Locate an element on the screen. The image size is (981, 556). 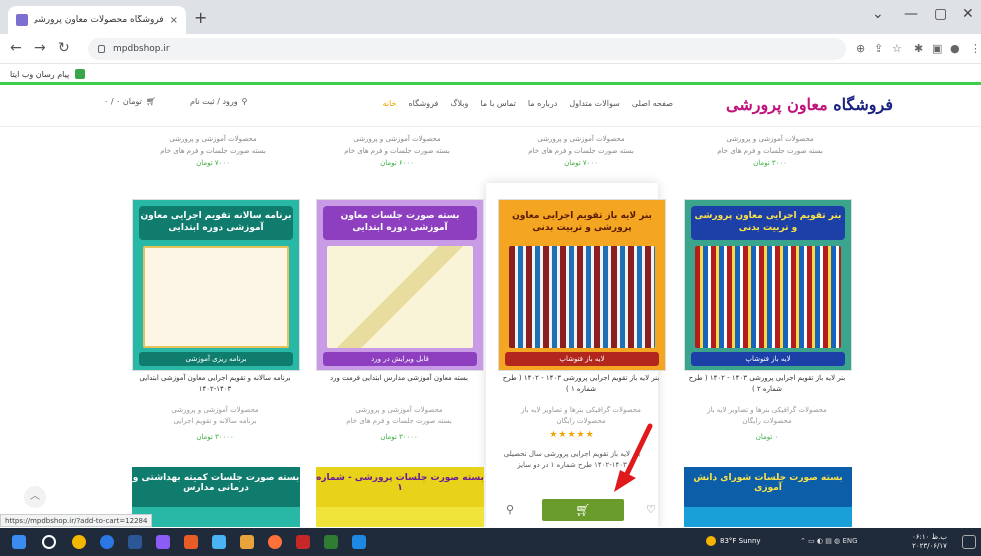
share-icon: ⇪ is located at coordinates (878, 48).